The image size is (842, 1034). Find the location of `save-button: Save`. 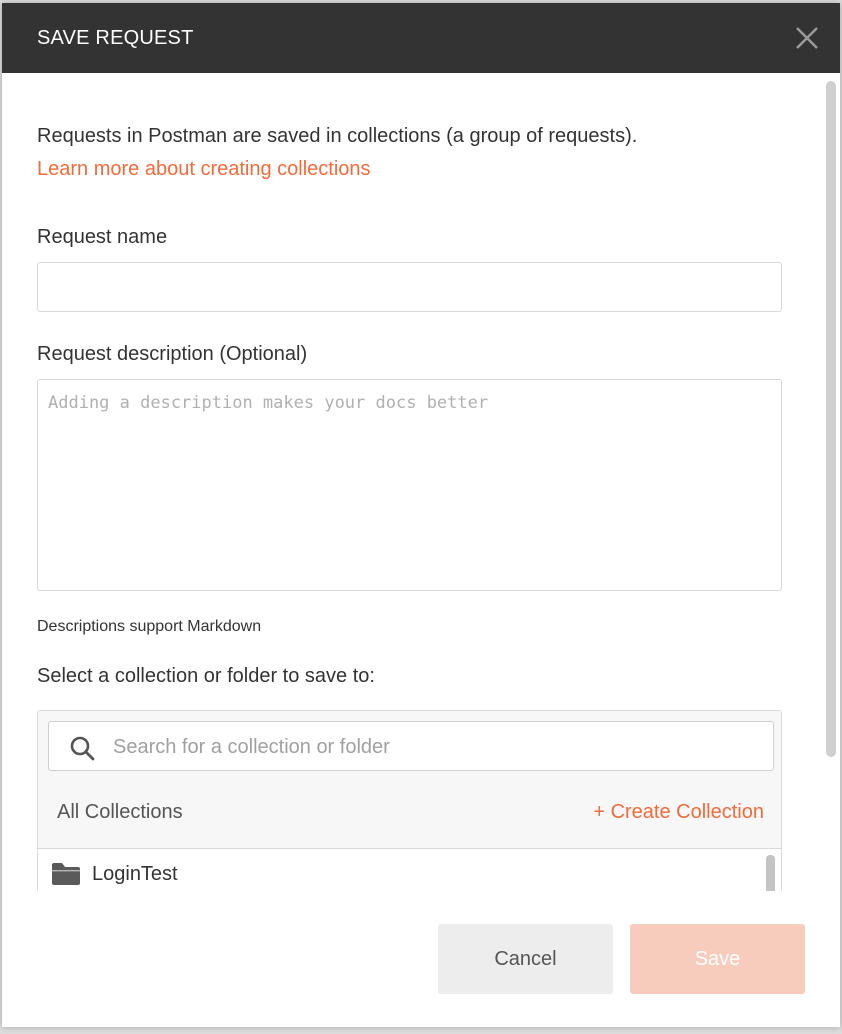

save-button: Save is located at coordinates (717, 959).